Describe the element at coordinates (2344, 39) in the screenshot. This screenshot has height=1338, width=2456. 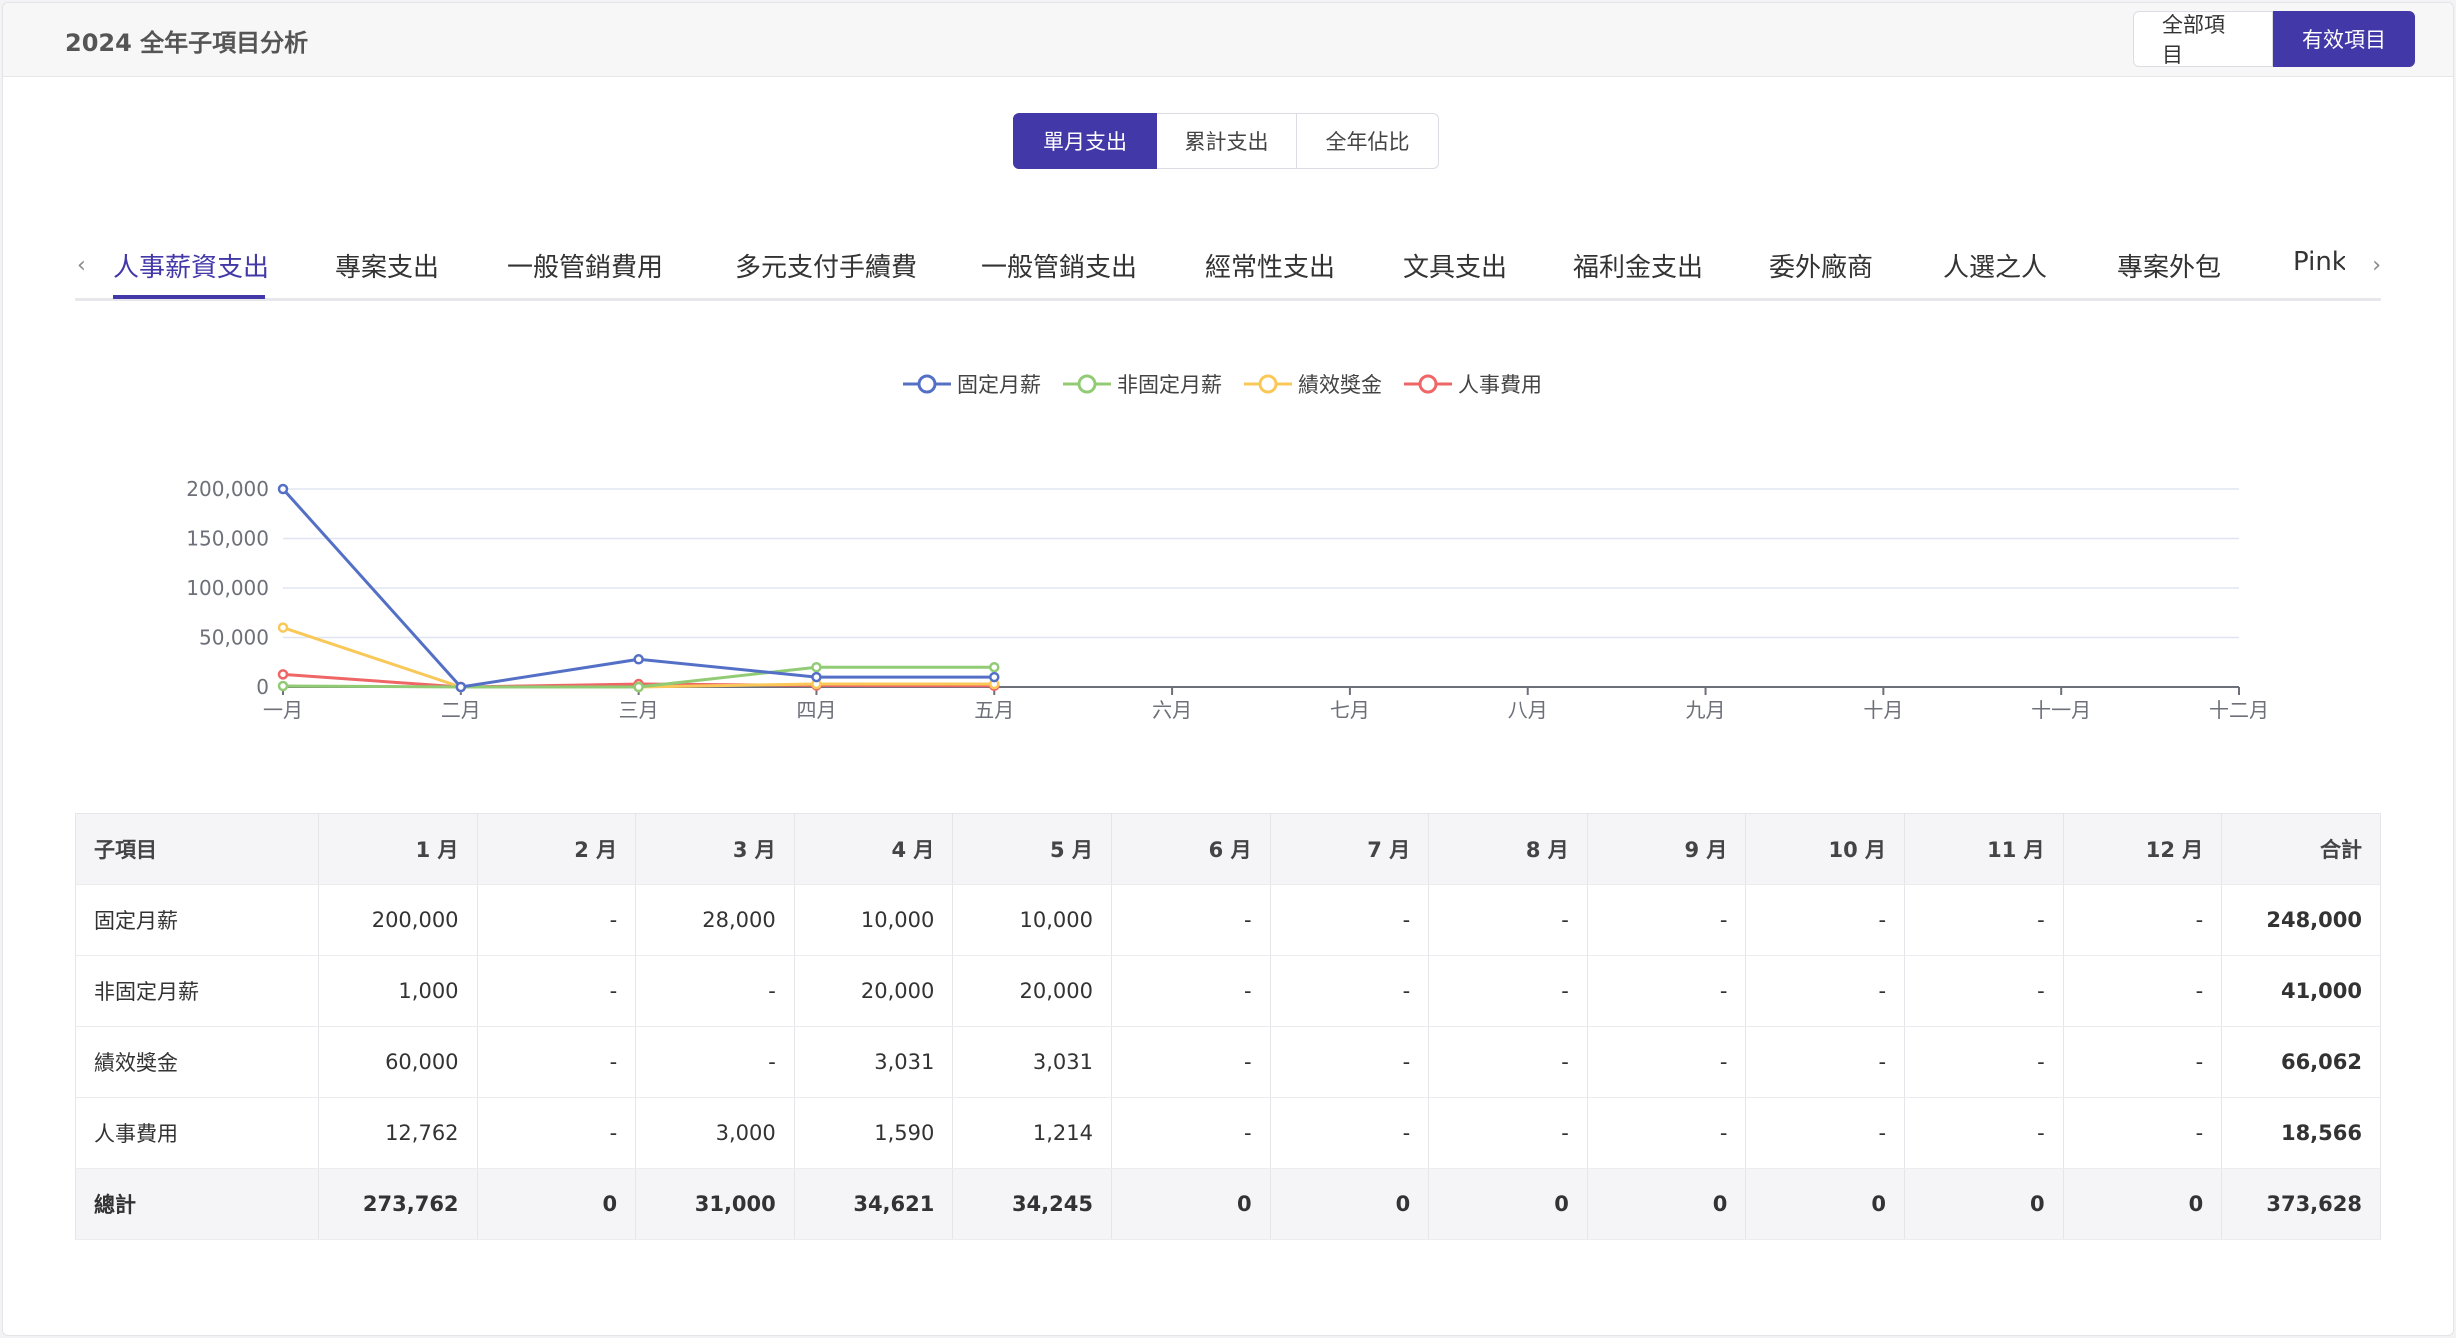
I see `active-items-button: 有效項目` at that location.